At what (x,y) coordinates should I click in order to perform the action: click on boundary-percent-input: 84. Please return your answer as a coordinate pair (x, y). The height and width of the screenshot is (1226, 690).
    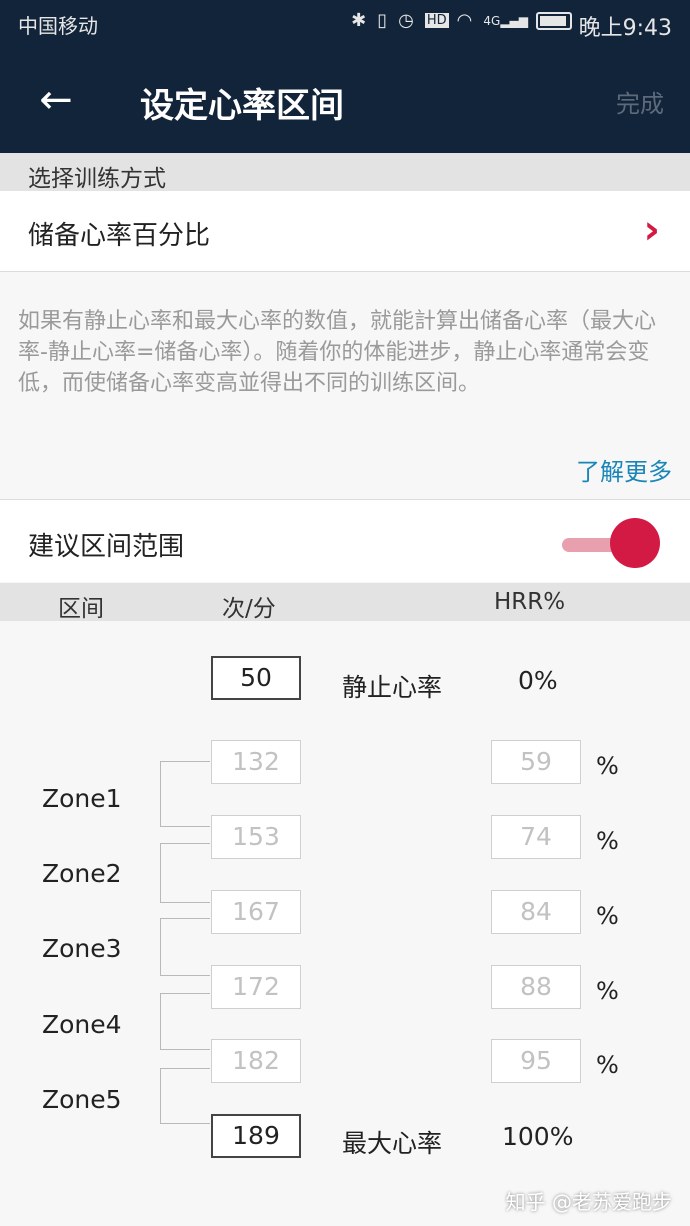
    Looking at the image, I should click on (536, 912).